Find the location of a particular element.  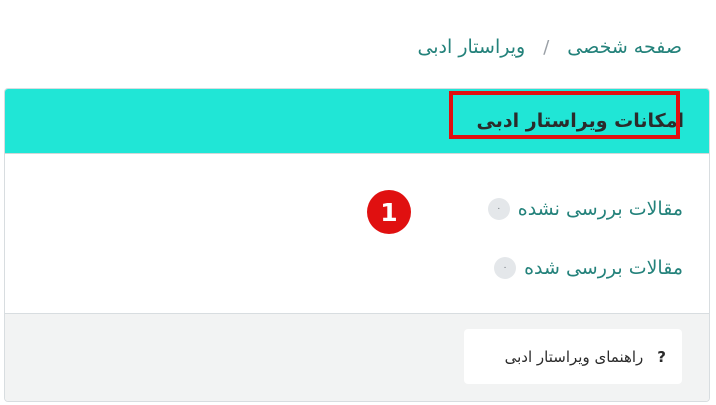

help-label: راهنمای ویراستار ادبی is located at coordinates (574, 356).